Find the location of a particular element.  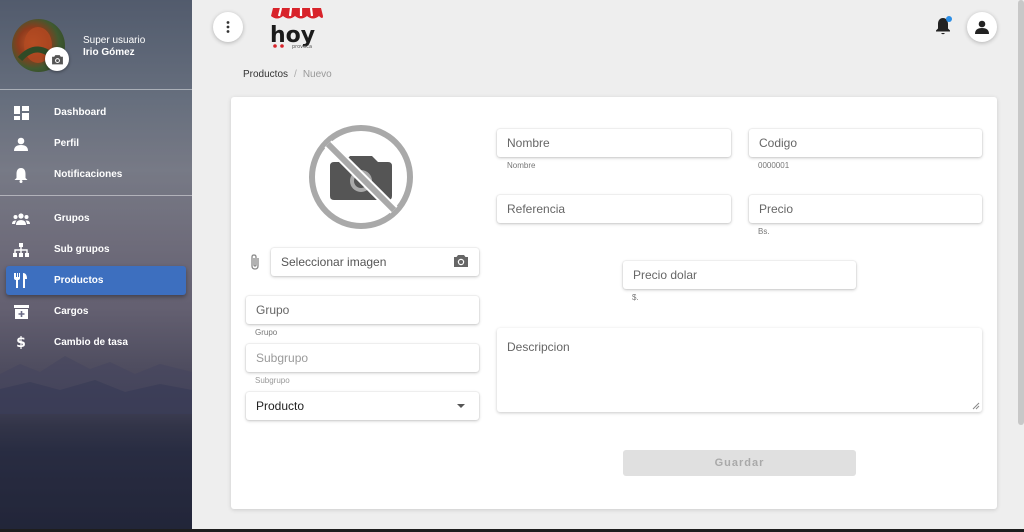

sidebar-item-cambio-de-tasa: $ Cambio de tasa is located at coordinates (96, 342).